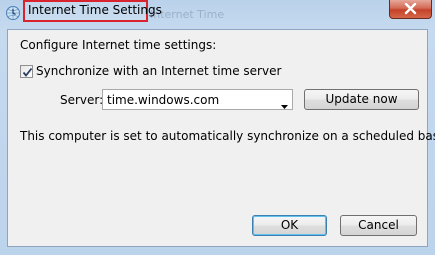  I want to click on server-value: time.windows.com, so click(163, 100).